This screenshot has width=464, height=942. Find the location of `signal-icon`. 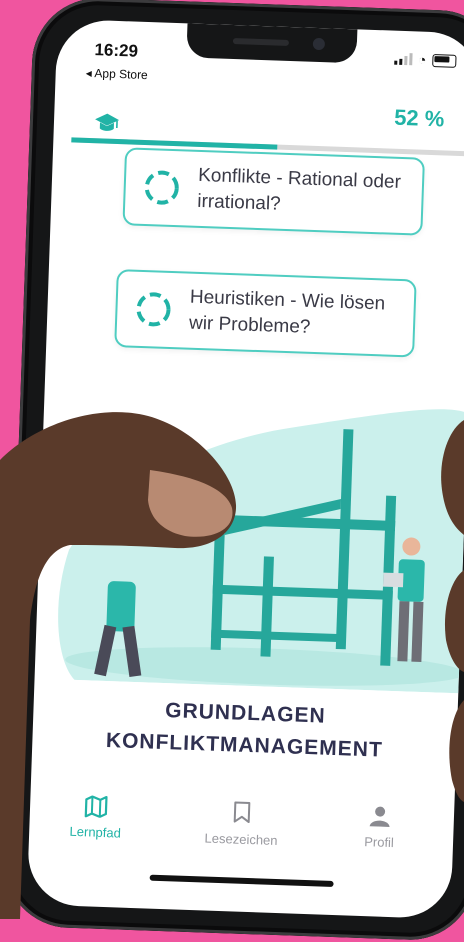

signal-icon is located at coordinates (403, 59).